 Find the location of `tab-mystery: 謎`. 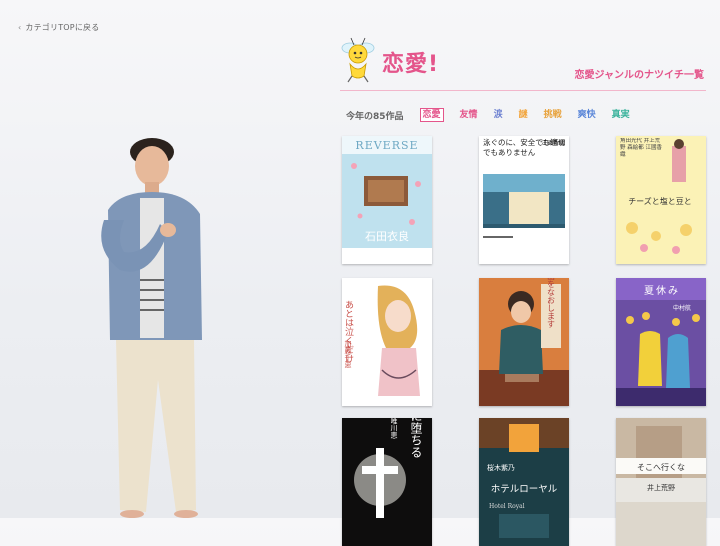

tab-mystery: 謎 is located at coordinates (523, 115).